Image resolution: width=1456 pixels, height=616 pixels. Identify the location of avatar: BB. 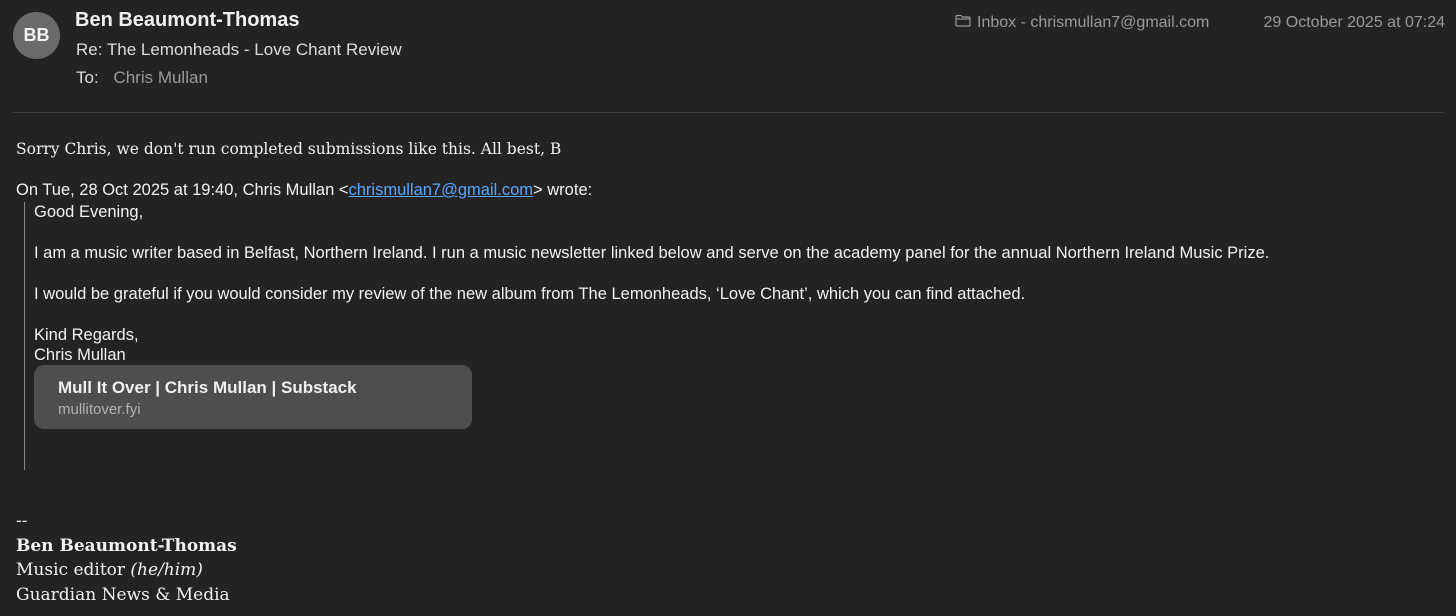
(36, 35).